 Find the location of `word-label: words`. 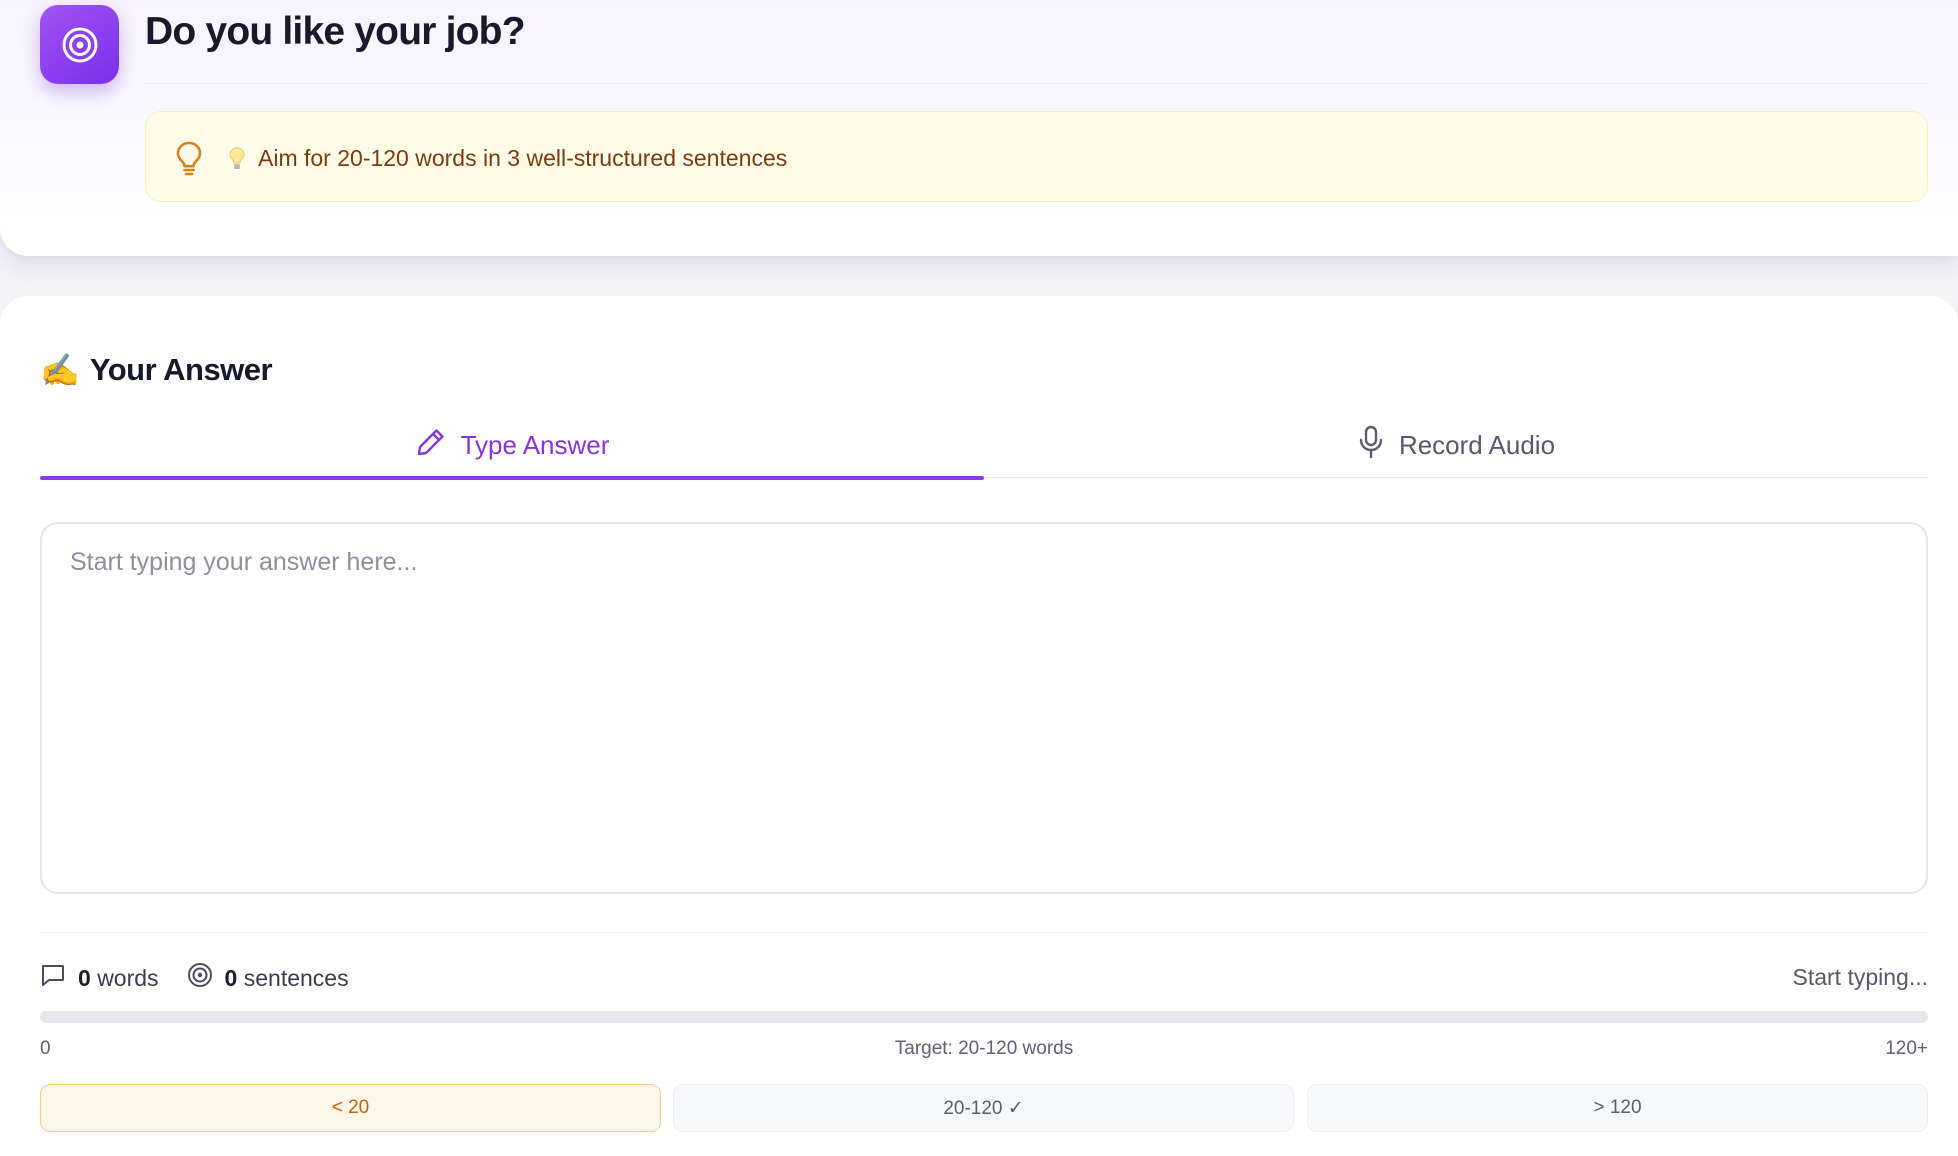

word-label: words is located at coordinates (128, 977).